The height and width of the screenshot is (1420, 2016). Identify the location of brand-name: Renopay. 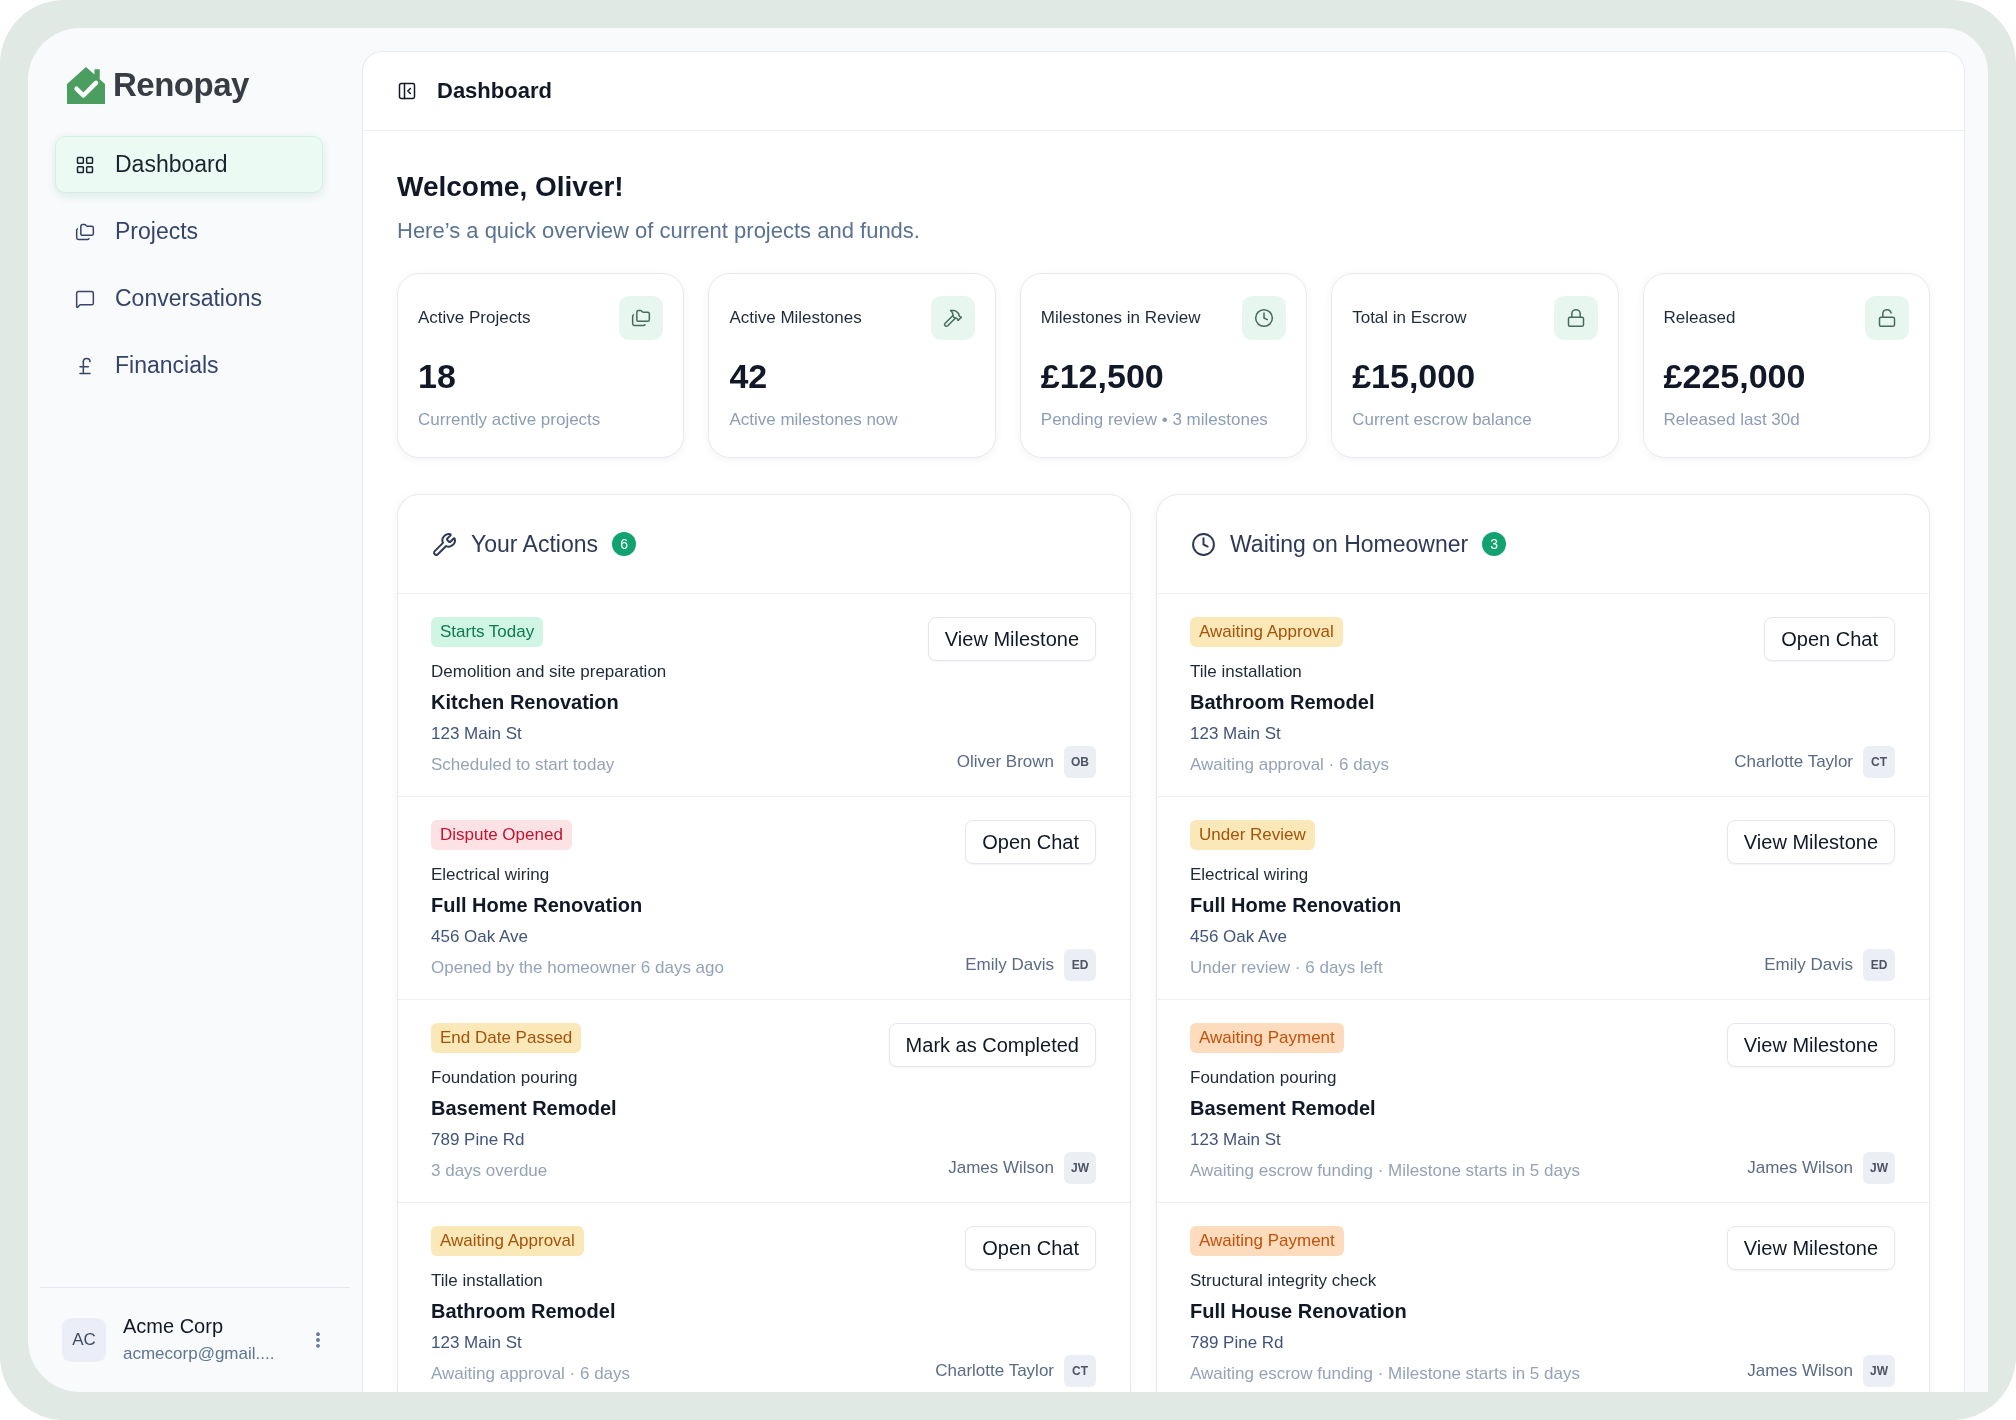
(181, 85).